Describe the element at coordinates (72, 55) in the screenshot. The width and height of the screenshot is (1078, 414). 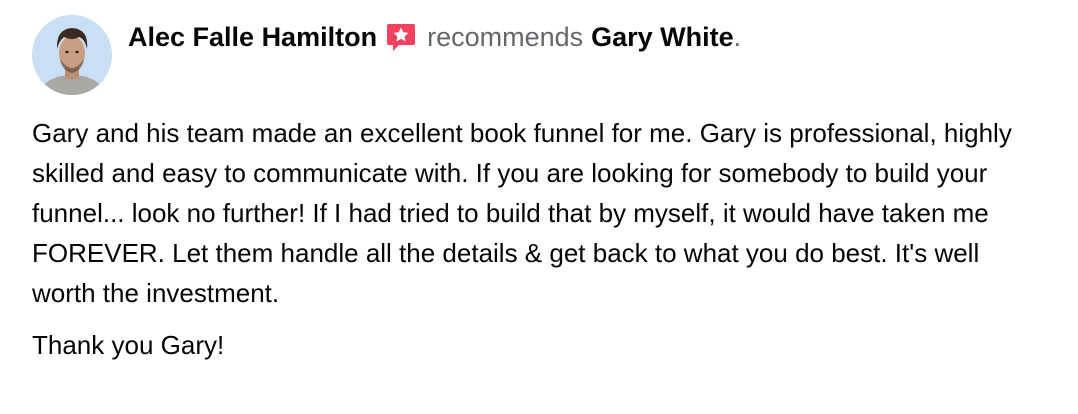
I see `avatar` at that location.